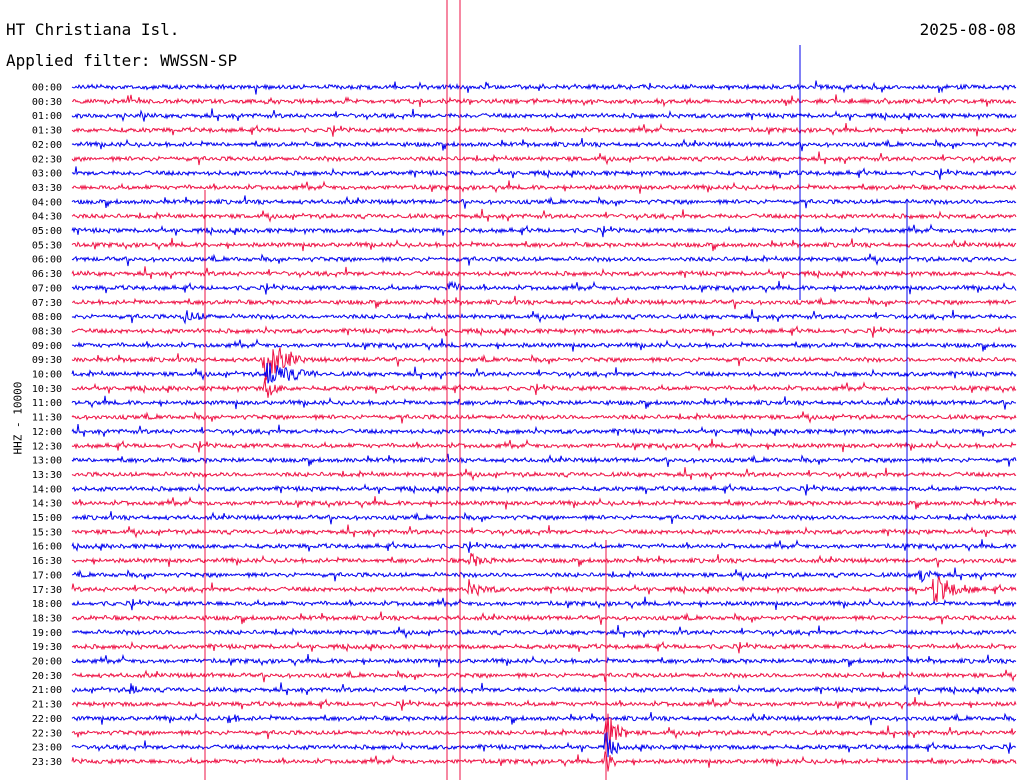  I want to click on time-tick-label: 03:30, so click(47, 188).